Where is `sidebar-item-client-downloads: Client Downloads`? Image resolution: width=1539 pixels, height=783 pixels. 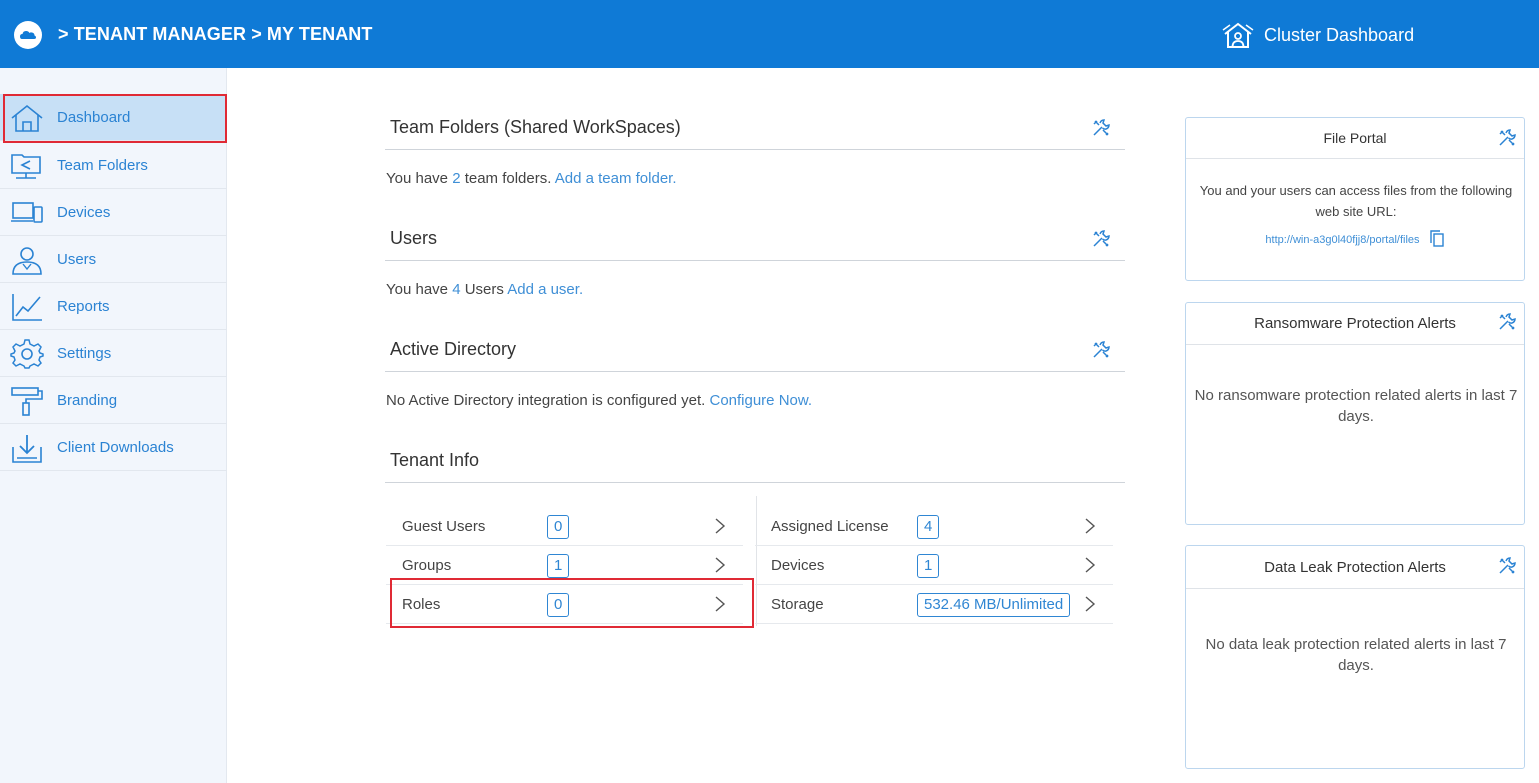 sidebar-item-client-downloads: Client Downloads is located at coordinates (113, 447).